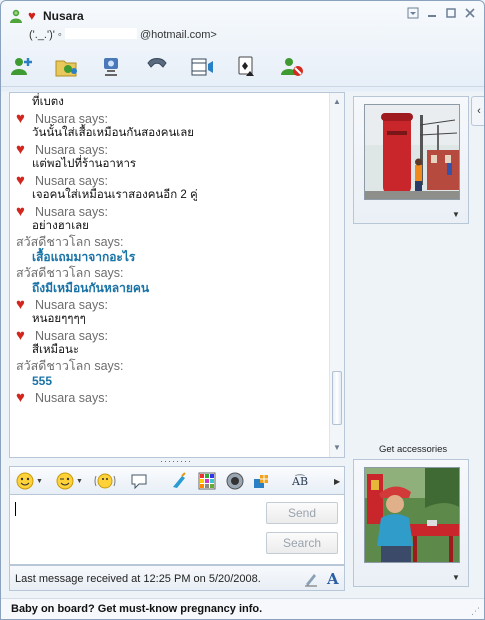 The image size is (485, 620). I want to click on voice-clip-button, so click(139, 481).